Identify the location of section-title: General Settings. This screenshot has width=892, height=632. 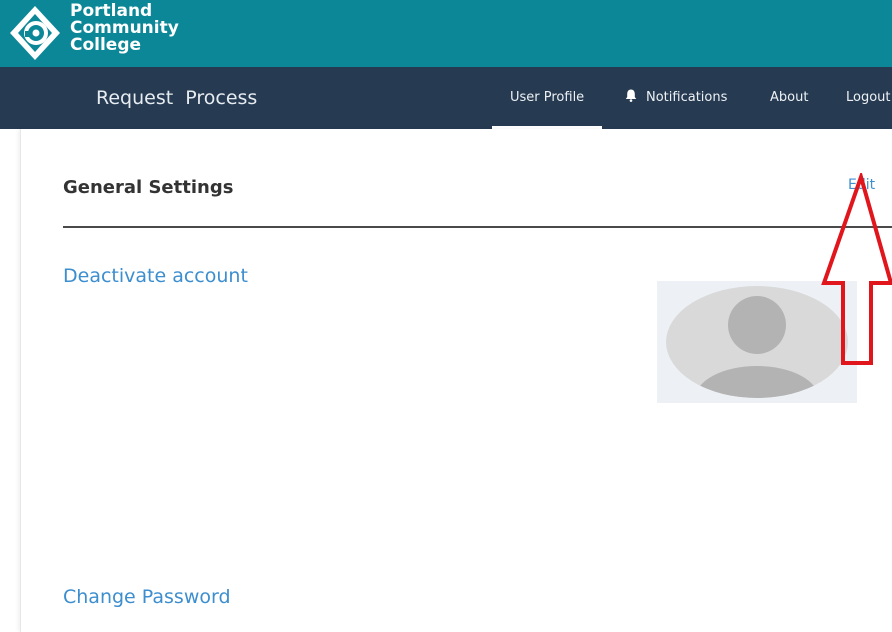
(148, 187).